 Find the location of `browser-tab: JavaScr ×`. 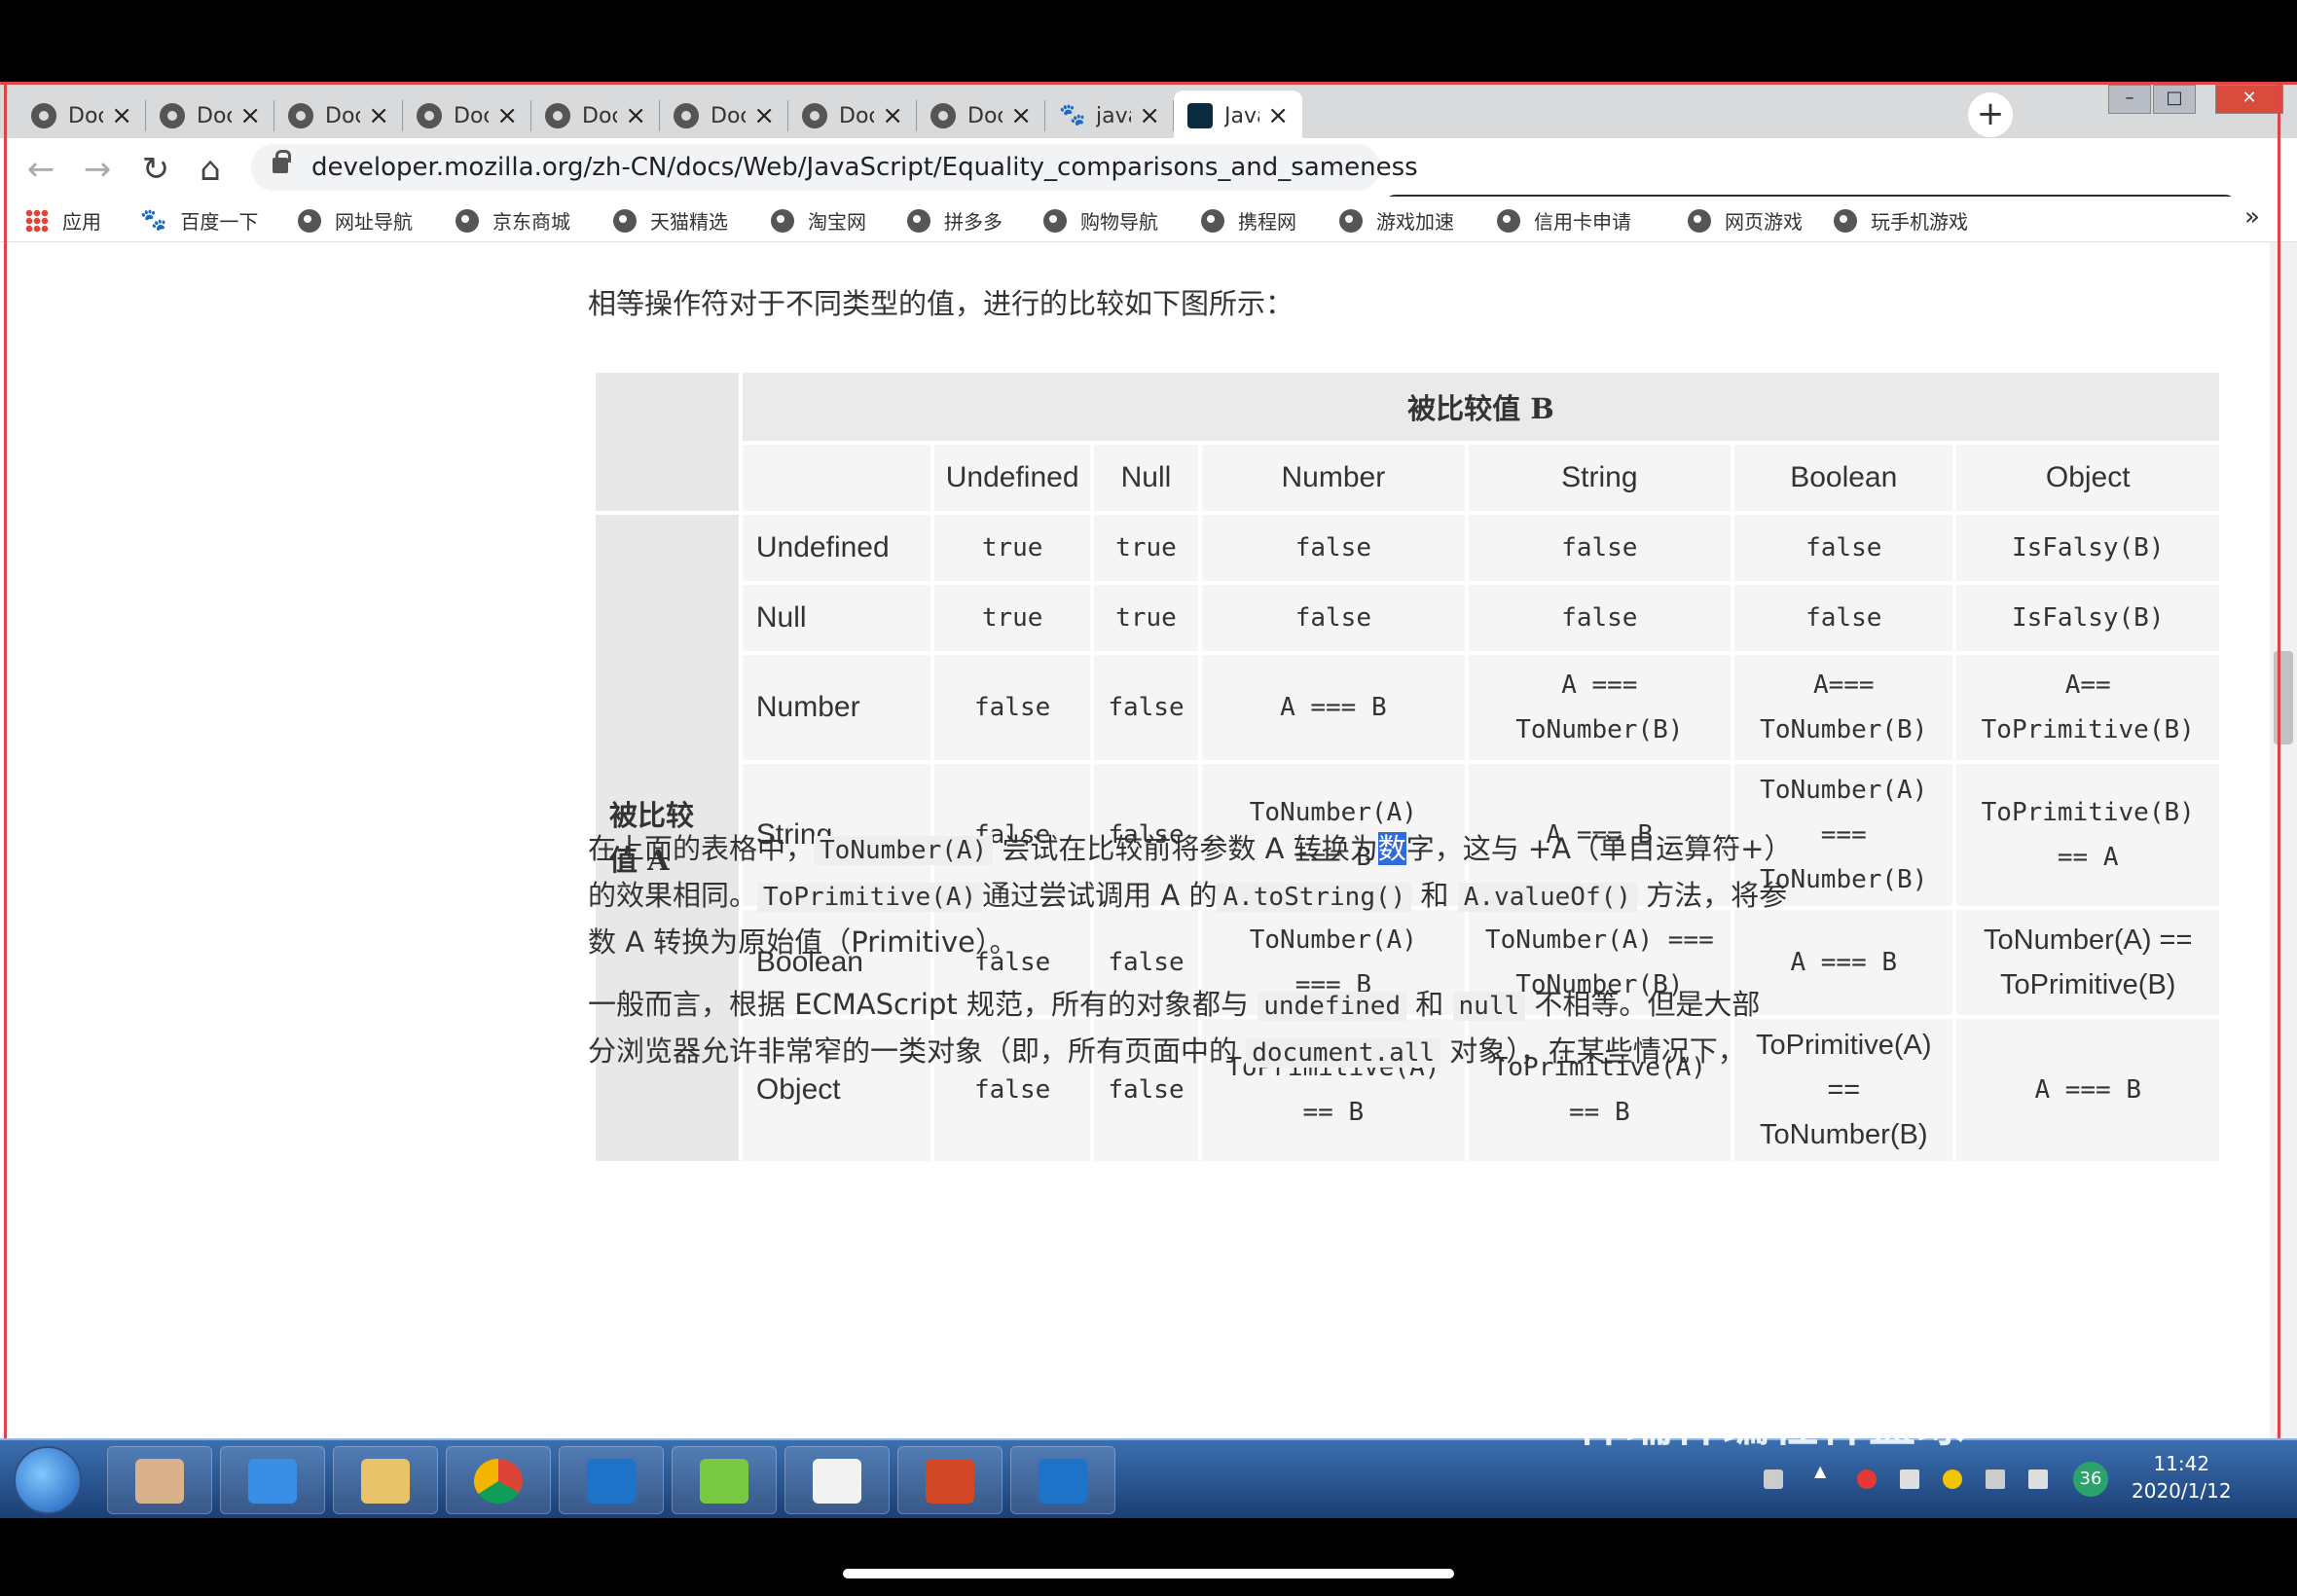

browser-tab: JavaScr × is located at coordinates (1238, 116).